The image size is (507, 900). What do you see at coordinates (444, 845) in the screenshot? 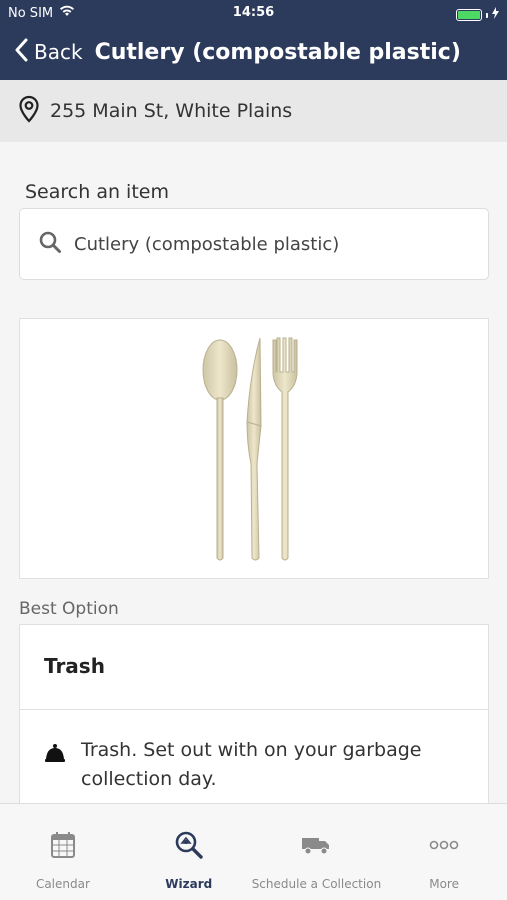
I see `more-icon` at bounding box center [444, 845].